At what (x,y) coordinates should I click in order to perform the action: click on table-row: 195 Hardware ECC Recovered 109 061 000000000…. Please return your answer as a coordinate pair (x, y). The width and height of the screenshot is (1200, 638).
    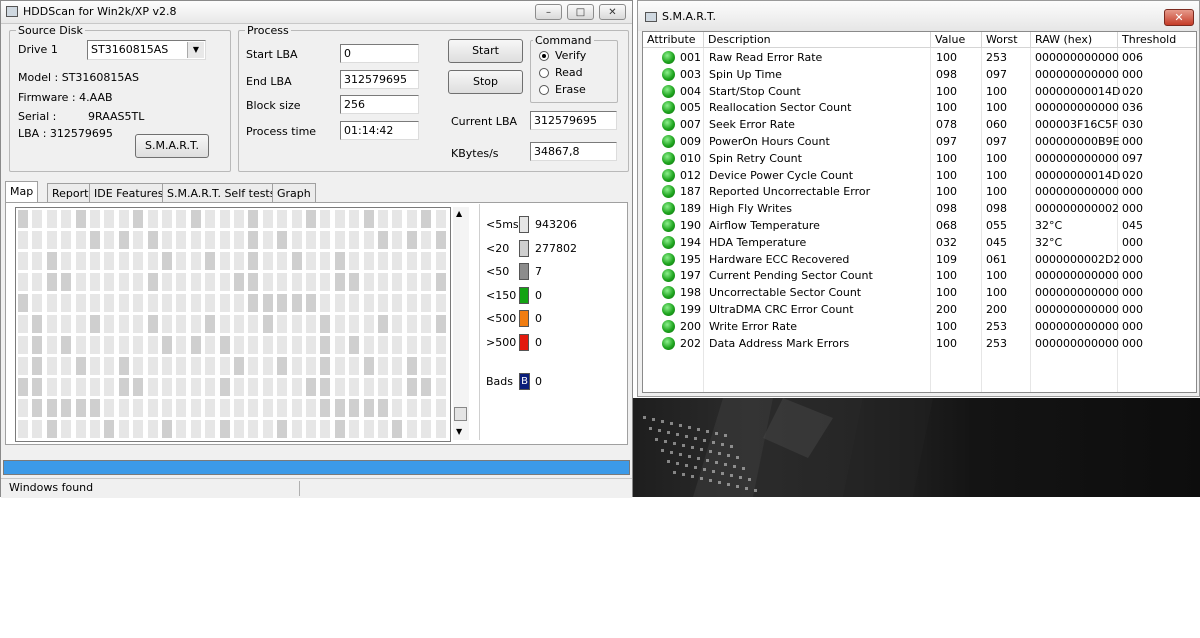
    Looking at the image, I should click on (919, 259).